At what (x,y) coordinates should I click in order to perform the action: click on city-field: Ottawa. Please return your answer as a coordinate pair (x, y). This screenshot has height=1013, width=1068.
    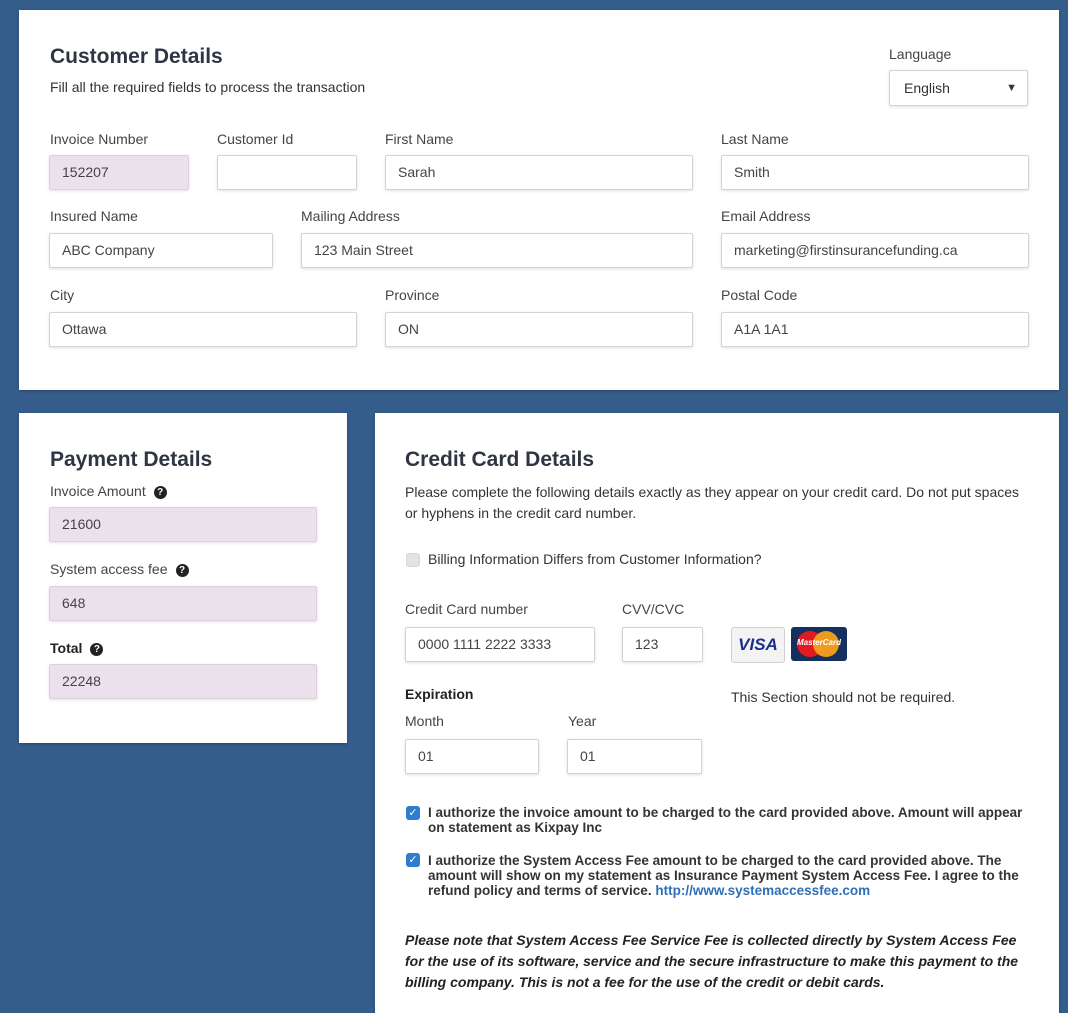
    Looking at the image, I should click on (203, 329).